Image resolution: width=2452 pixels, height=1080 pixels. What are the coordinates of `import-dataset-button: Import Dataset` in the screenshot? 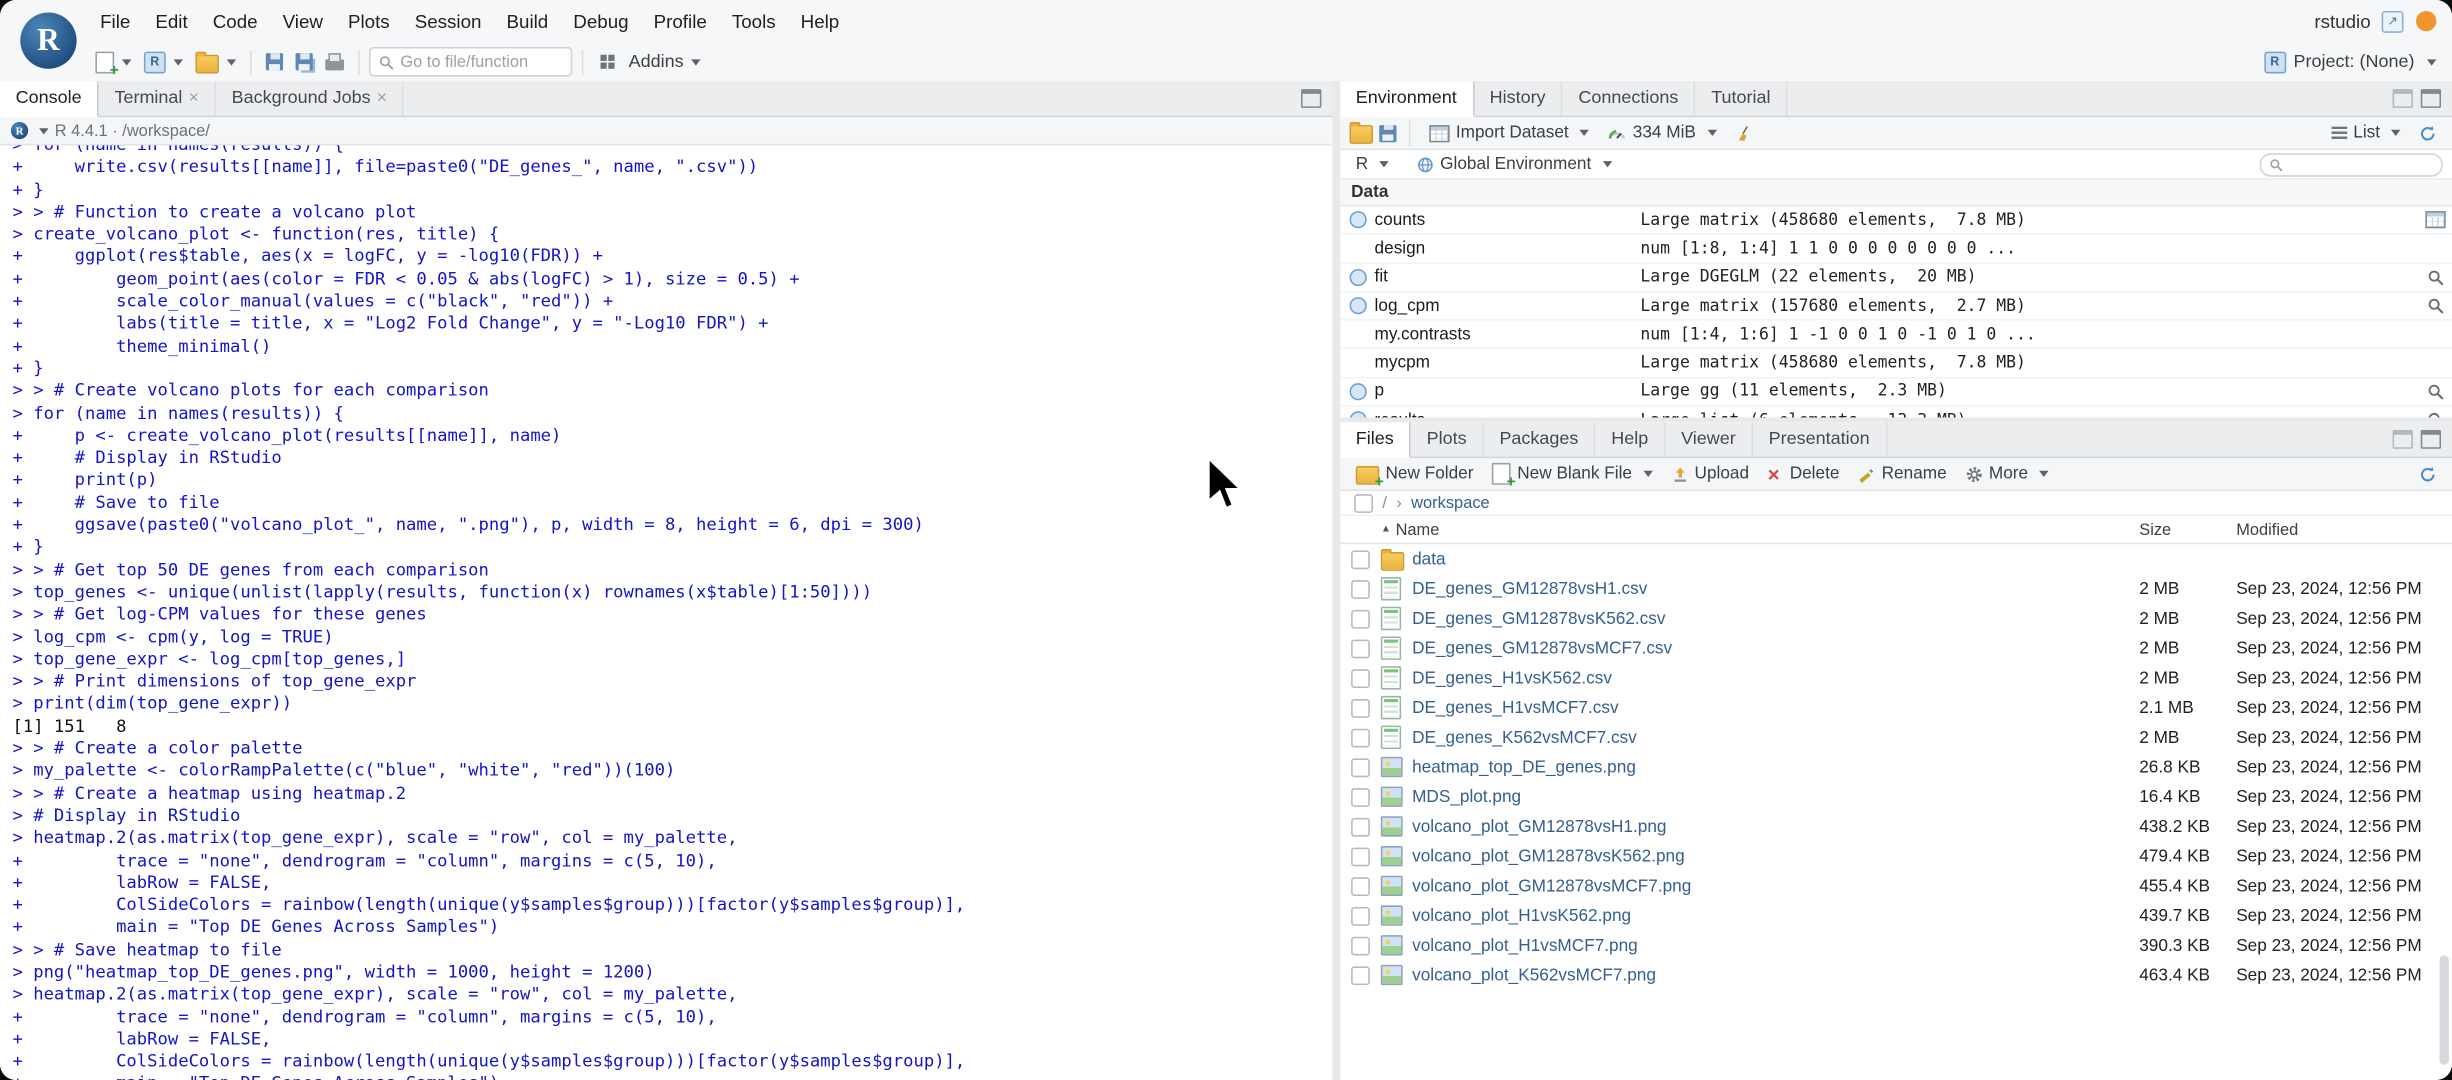 It's located at (1509, 133).